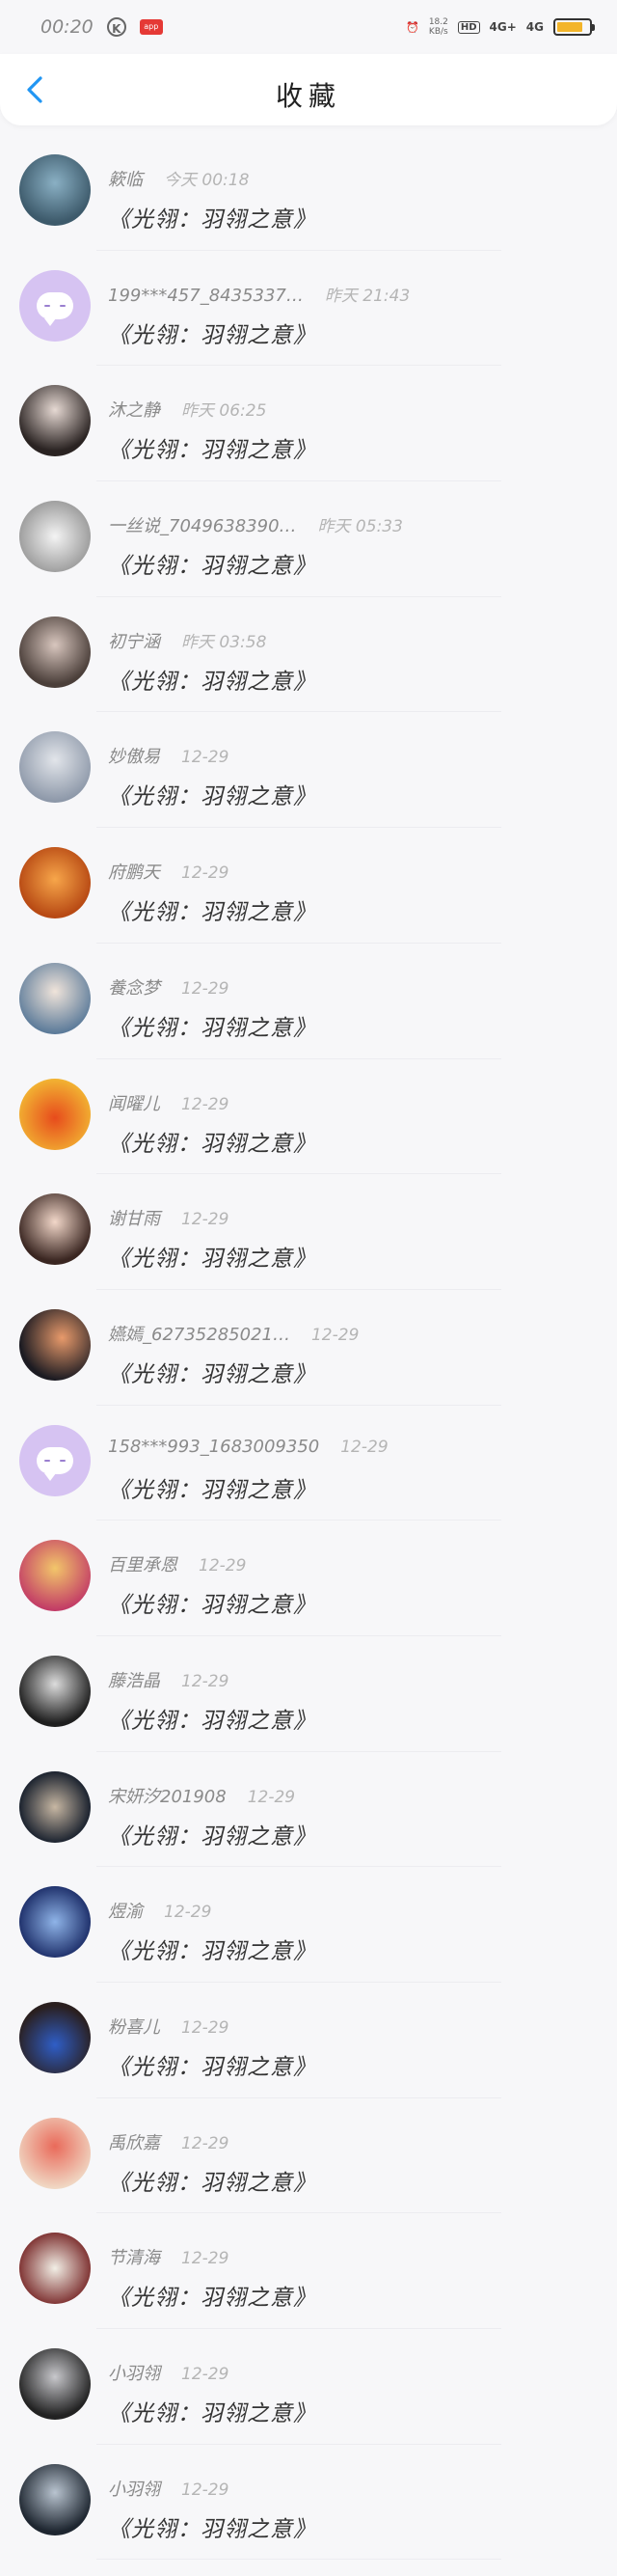  Describe the element at coordinates (134, 2258) in the screenshot. I see `user-name: 节清海` at that location.